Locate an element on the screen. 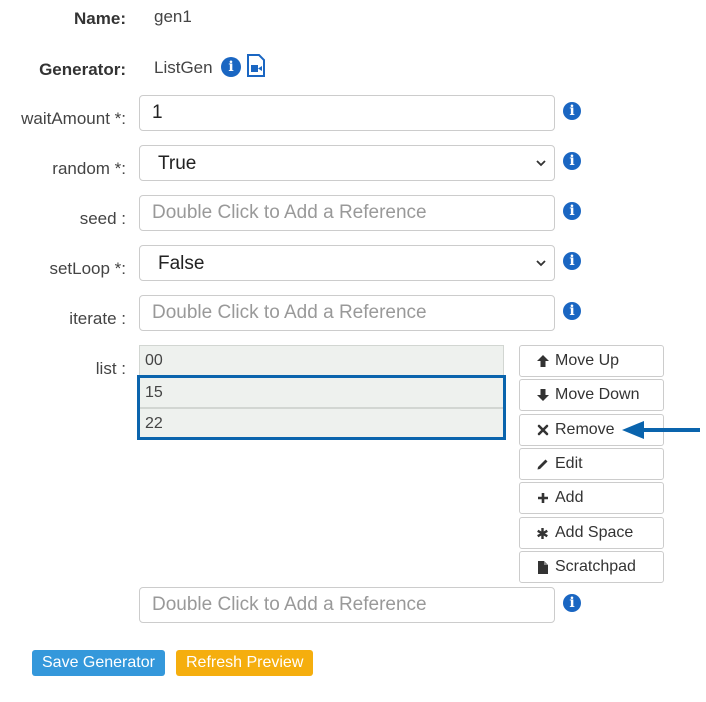  iterate-input is located at coordinates (347, 313).